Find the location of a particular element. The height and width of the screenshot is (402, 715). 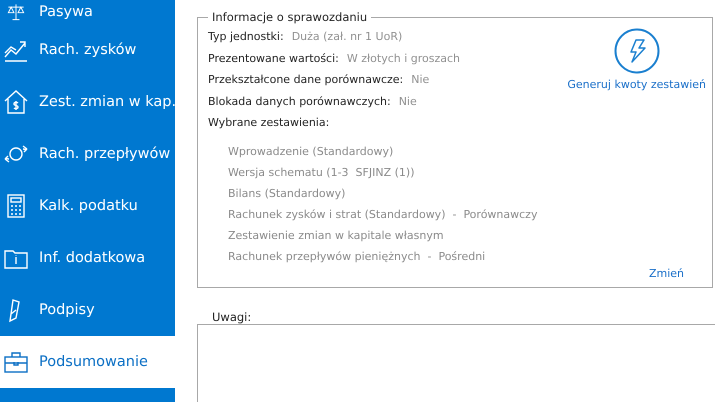

sidebar-item: Kalk. podatku is located at coordinates (87, 206).